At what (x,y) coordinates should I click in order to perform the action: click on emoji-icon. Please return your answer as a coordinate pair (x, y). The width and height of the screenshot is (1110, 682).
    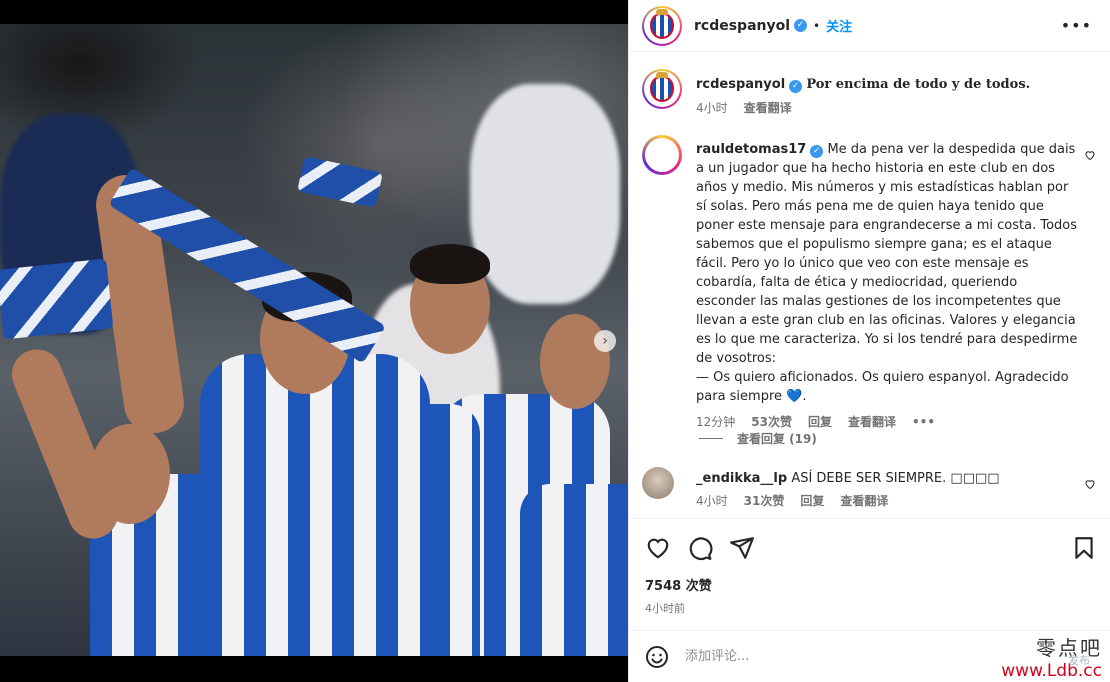
    Looking at the image, I should click on (657, 657).